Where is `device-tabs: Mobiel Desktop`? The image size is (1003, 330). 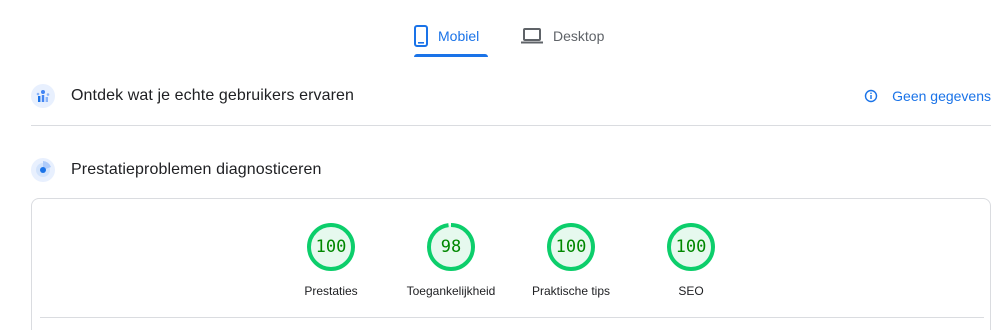
device-tabs: Mobiel Desktop is located at coordinates (501, 36).